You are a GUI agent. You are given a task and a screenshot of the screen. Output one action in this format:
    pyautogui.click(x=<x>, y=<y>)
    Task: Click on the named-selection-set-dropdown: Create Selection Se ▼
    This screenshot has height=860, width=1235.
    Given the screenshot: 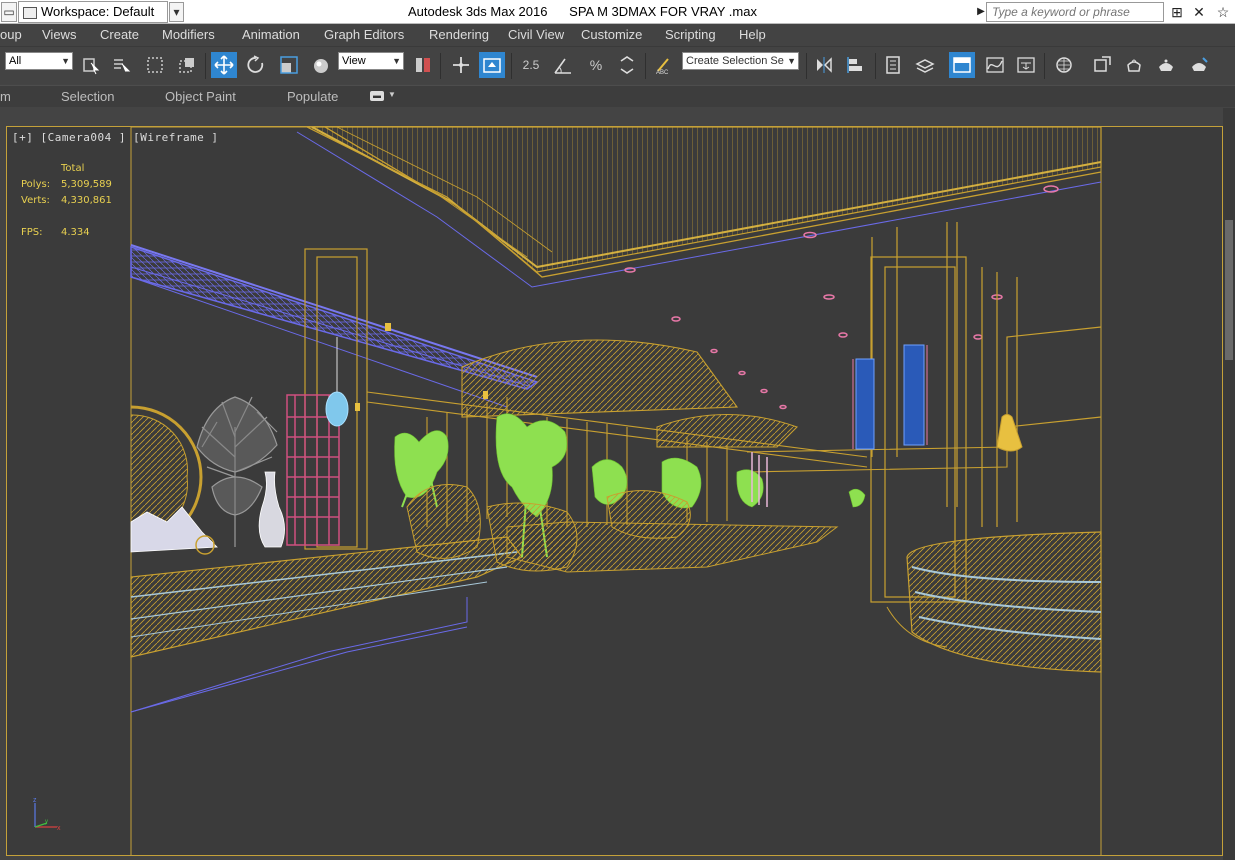 What is the action you would take?
    pyautogui.click(x=740, y=61)
    